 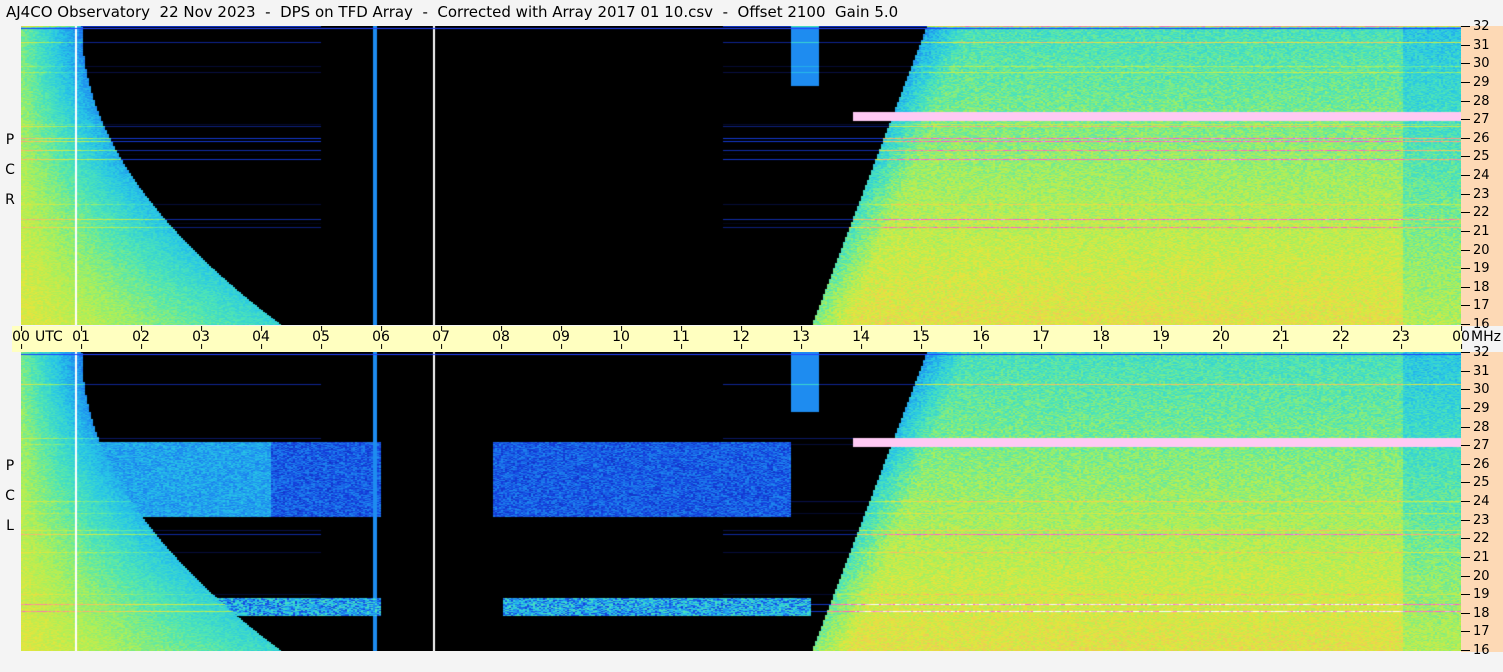 What do you see at coordinates (81, 337) in the screenshot?
I see `x-tick-label: 01` at bounding box center [81, 337].